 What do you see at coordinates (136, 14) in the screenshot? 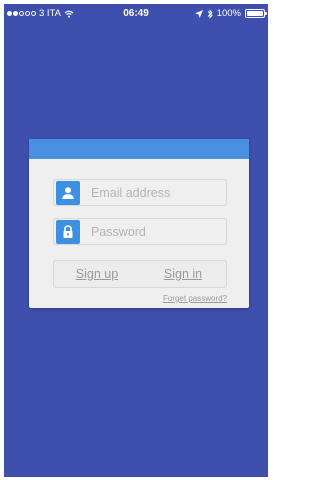
I see `status-bar: 3 ITA 06:49 100%` at bounding box center [136, 14].